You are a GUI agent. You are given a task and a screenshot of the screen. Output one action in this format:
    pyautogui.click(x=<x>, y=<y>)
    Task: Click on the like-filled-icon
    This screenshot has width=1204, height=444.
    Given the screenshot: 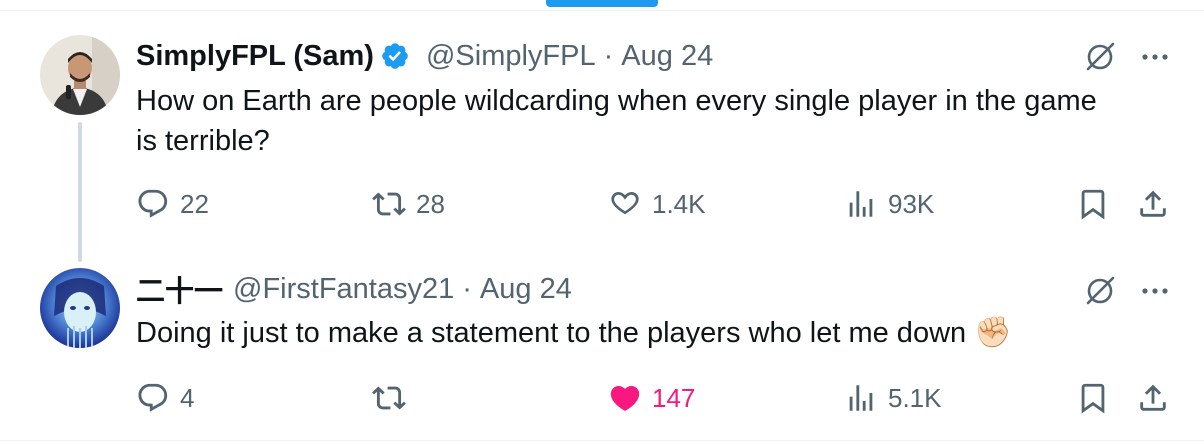 What is the action you would take?
    pyautogui.click(x=625, y=398)
    